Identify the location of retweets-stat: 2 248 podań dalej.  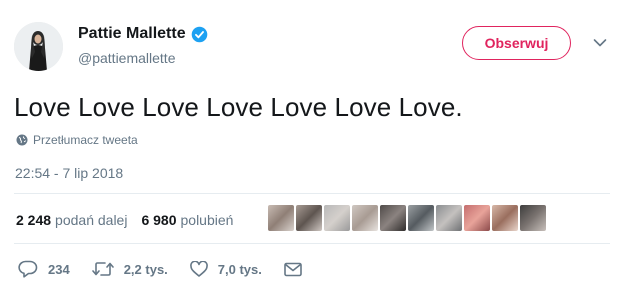
(71, 220).